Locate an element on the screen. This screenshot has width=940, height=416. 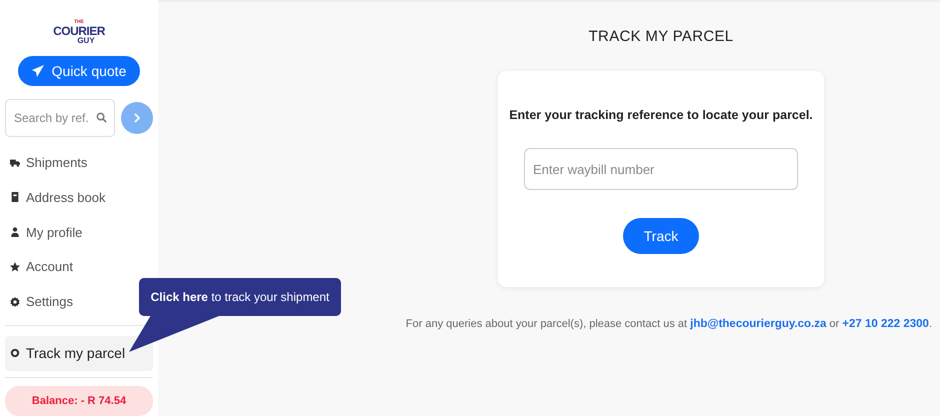
page-title: TRACK MY PARCEL is located at coordinates (661, 36).